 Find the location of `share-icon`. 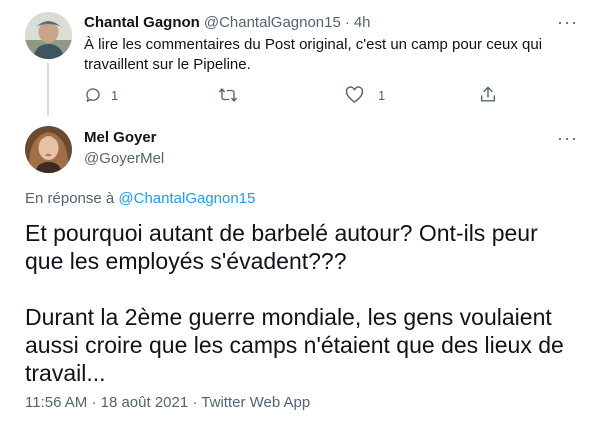

share-icon is located at coordinates (488, 94).